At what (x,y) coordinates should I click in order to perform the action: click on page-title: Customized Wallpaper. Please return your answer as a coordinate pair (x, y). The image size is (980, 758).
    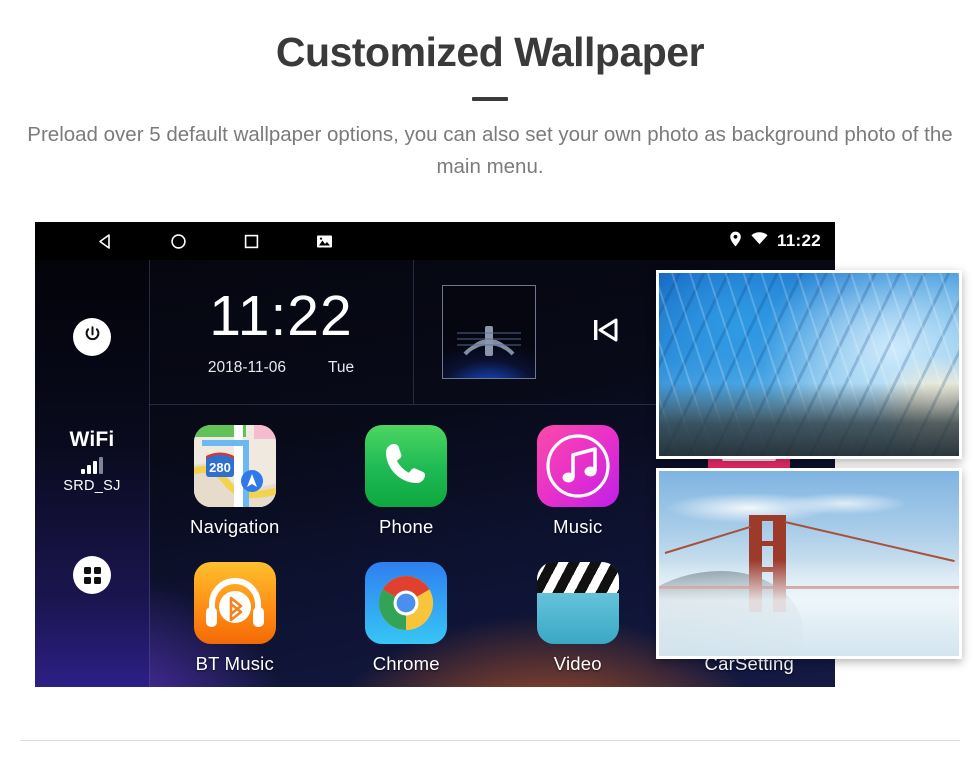
    Looking at the image, I should click on (490, 52).